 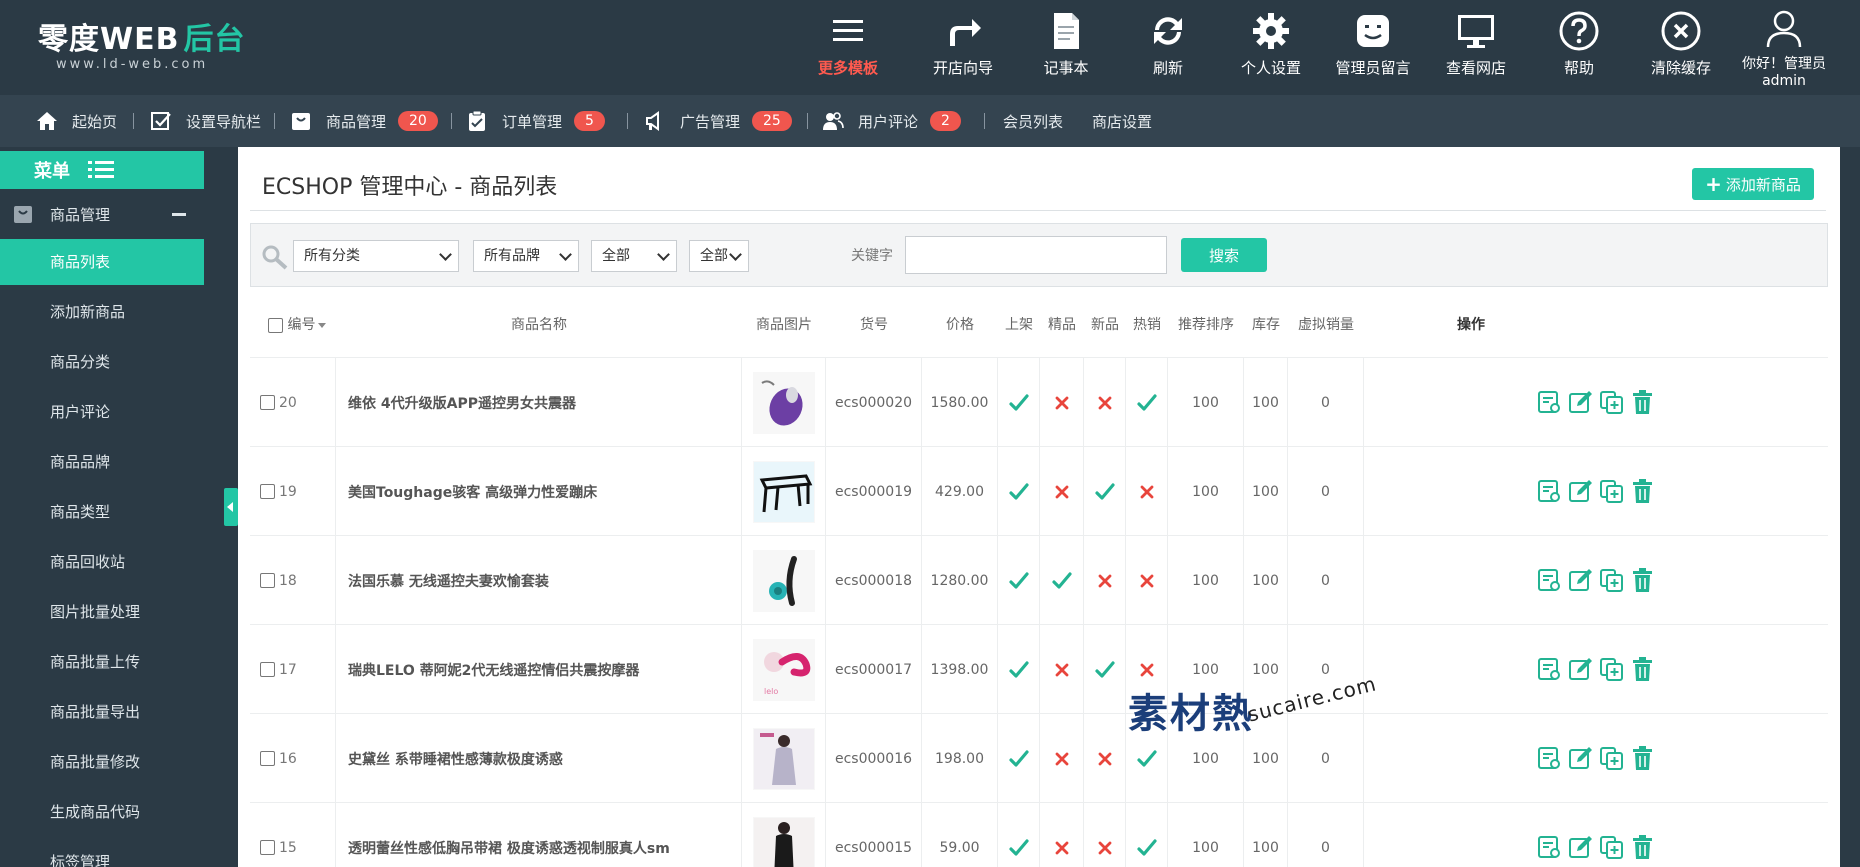 I want to click on sidebar-item-batch-edit: 商品批量修改, so click(x=102, y=762).